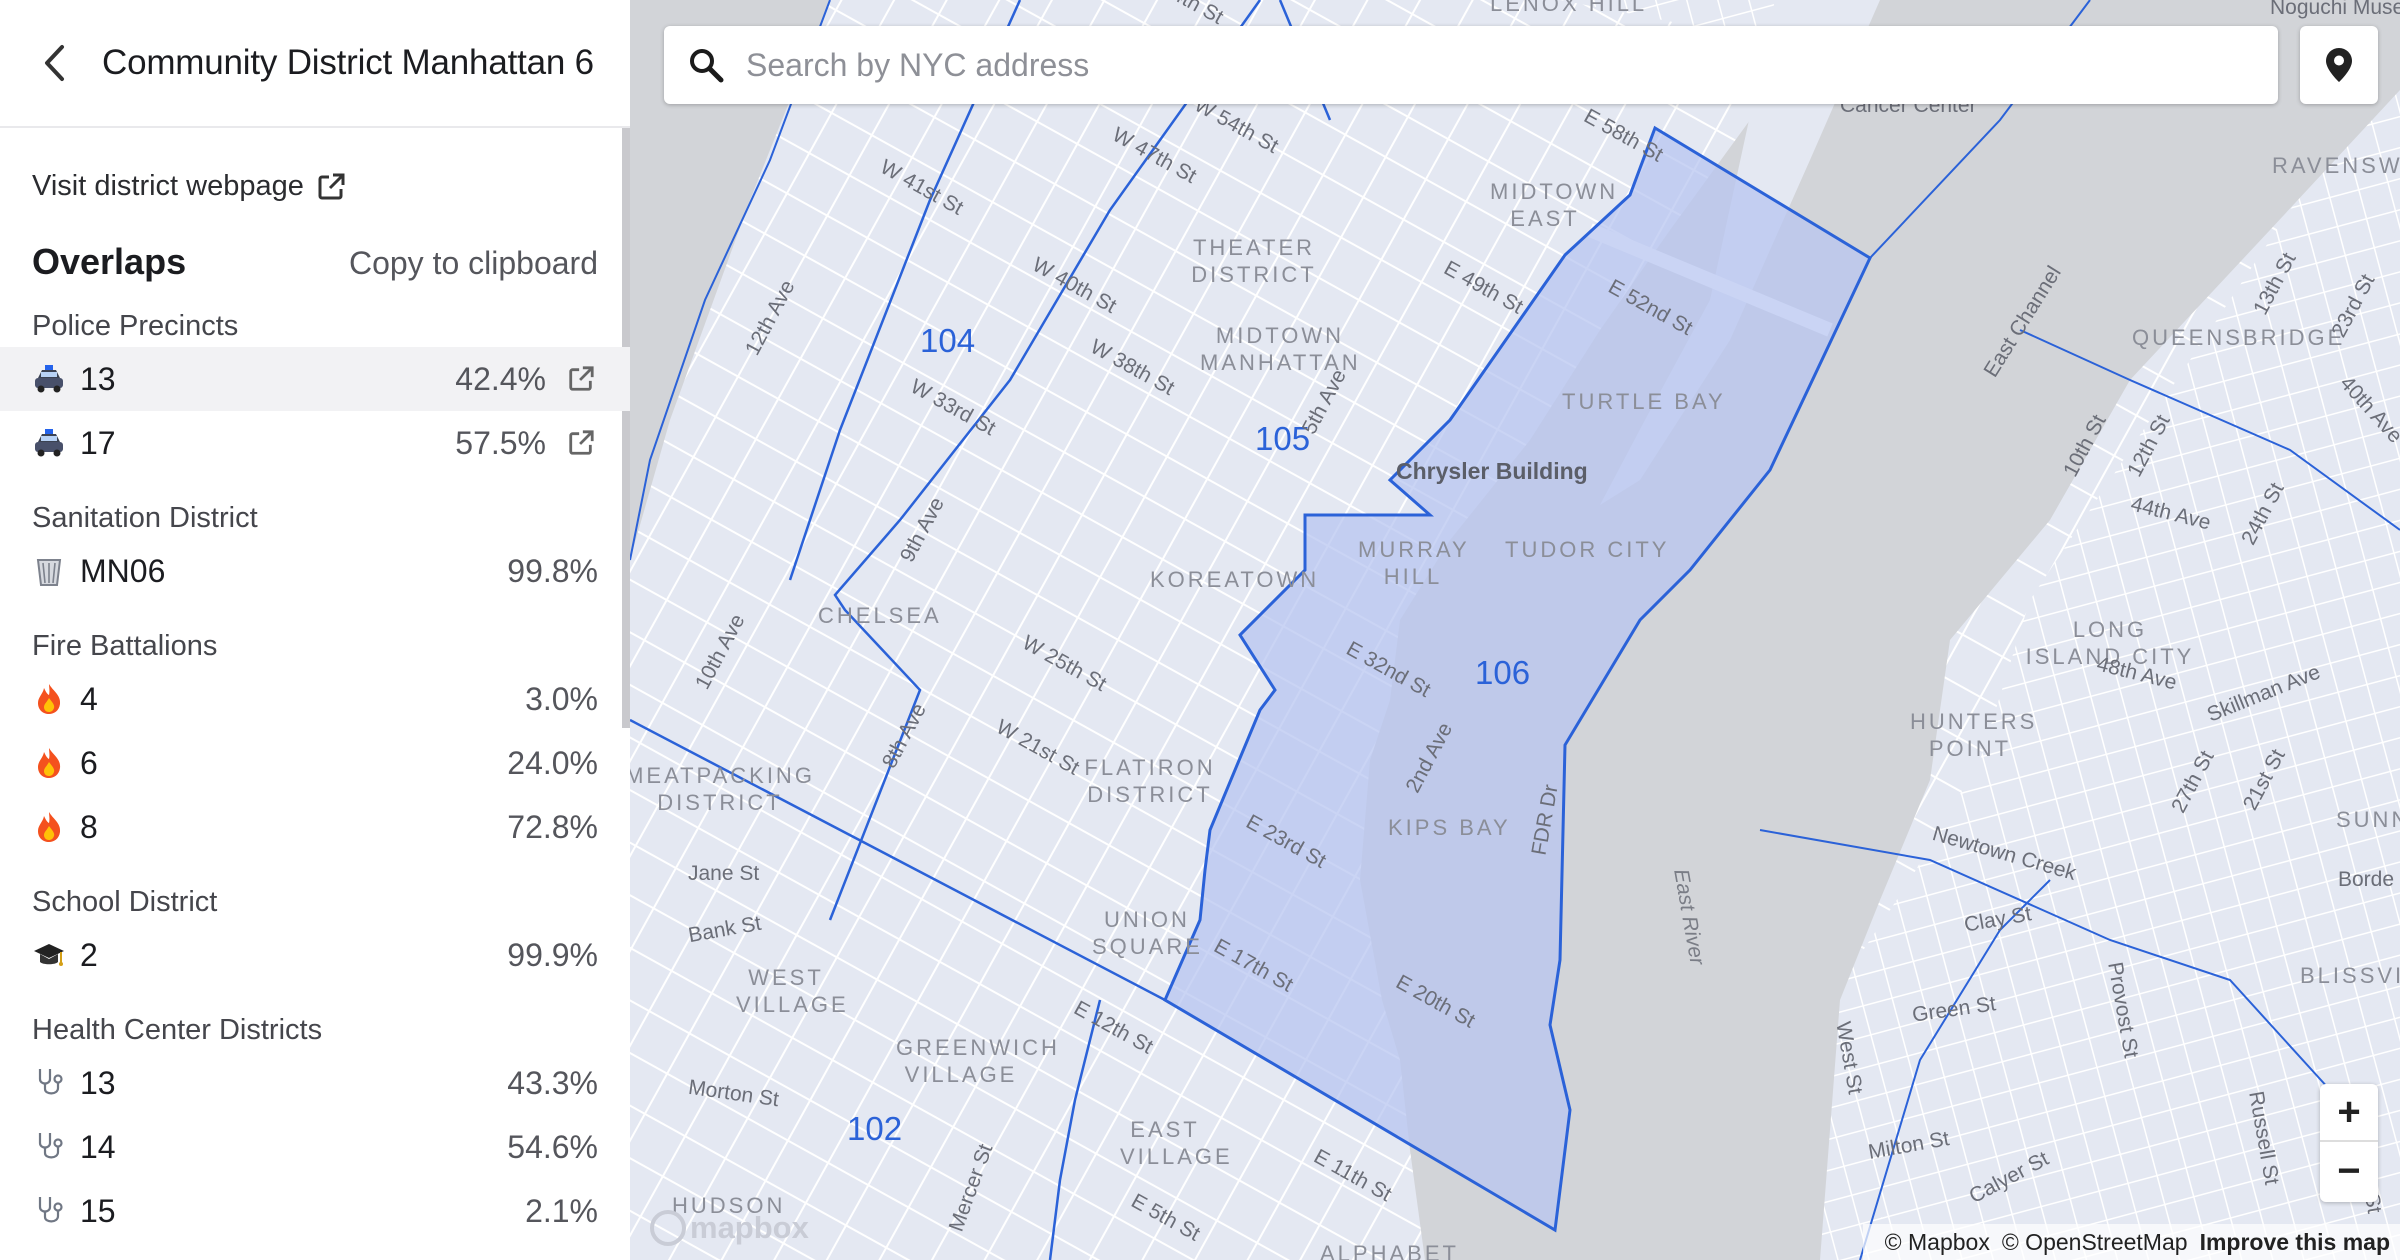 This screenshot has height=1260, width=2400. I want to click on chevron-left-icon, so click(54, 63).